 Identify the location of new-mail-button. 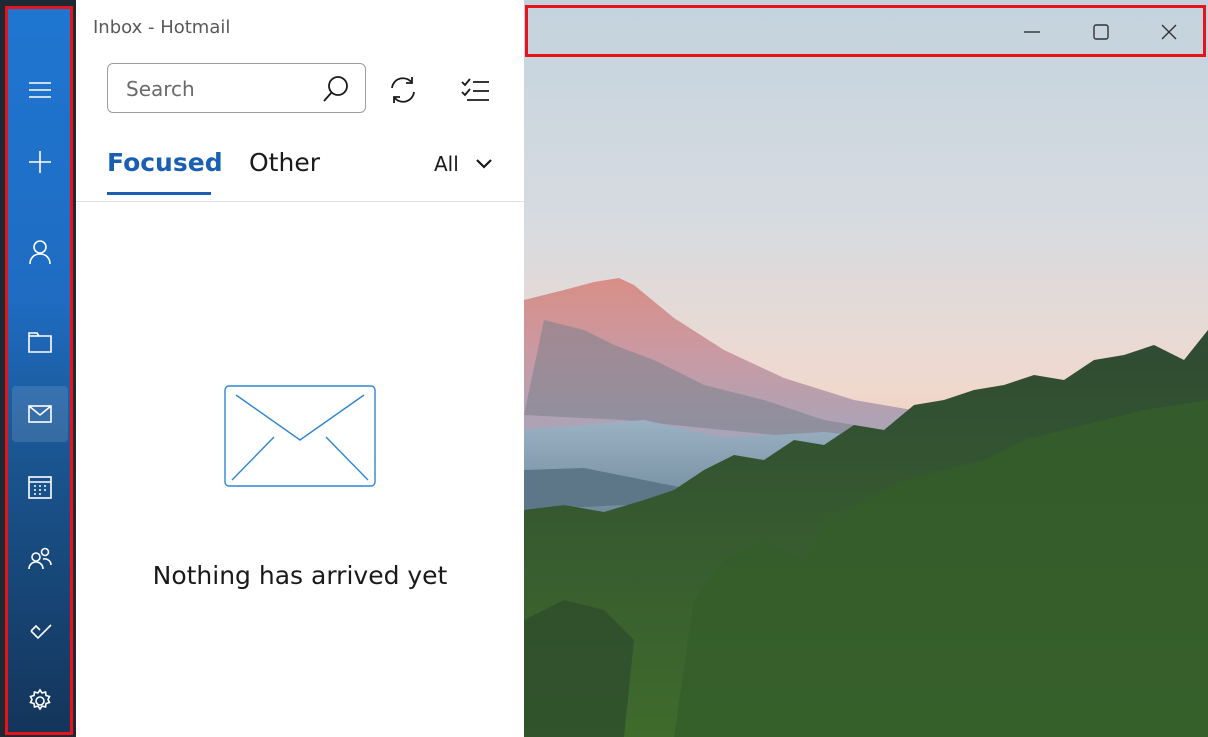
(40, 162).